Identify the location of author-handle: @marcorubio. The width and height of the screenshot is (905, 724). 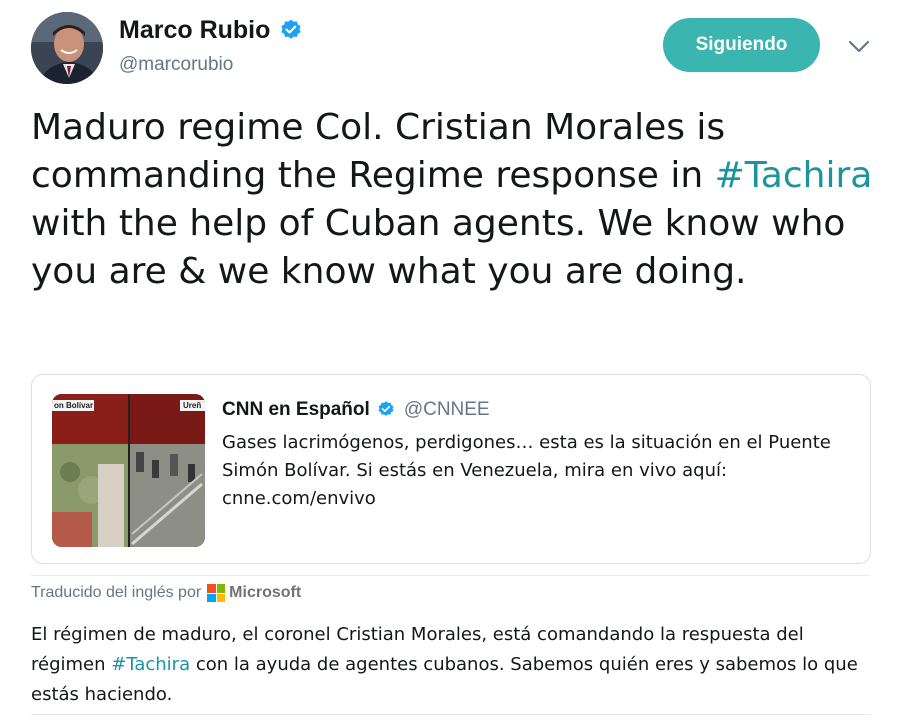
(176, 65).